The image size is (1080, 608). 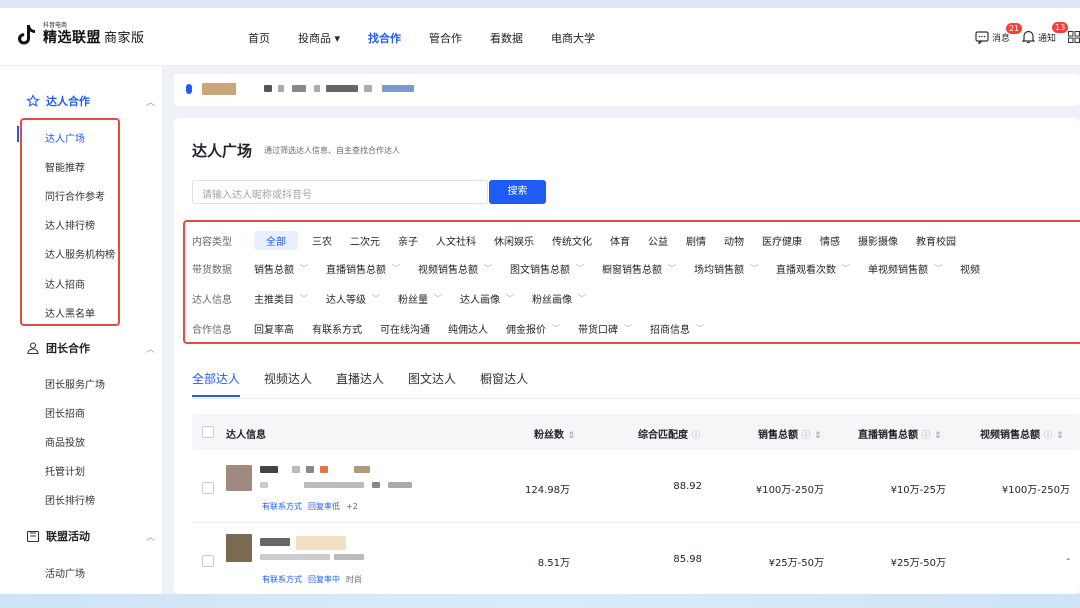 What do you see at coordinates (259, 38) in the screenshot?
I see `nav-home: 首页` at bounding box center [259, 38].